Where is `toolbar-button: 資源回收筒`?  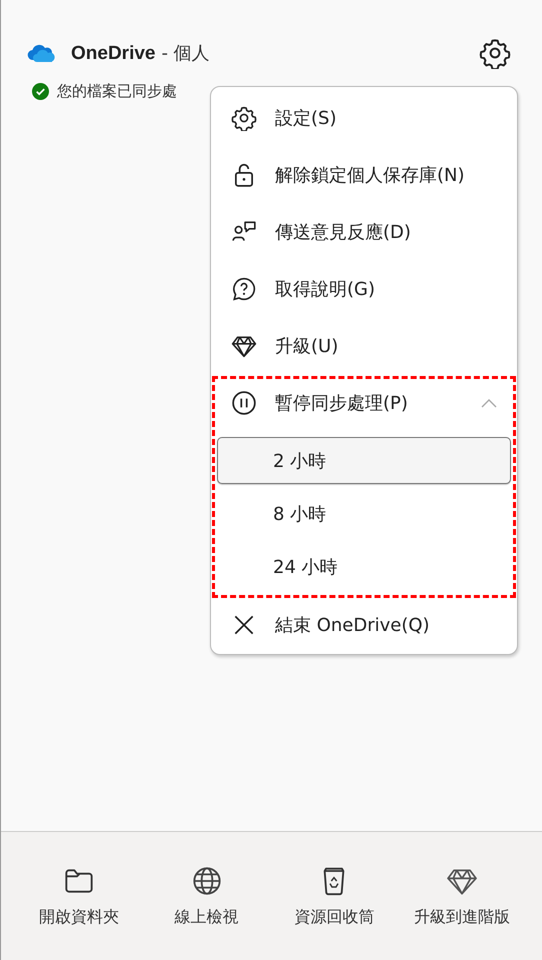
toolbar-button: 資源回收筒 is located at coordinates (334, 896).